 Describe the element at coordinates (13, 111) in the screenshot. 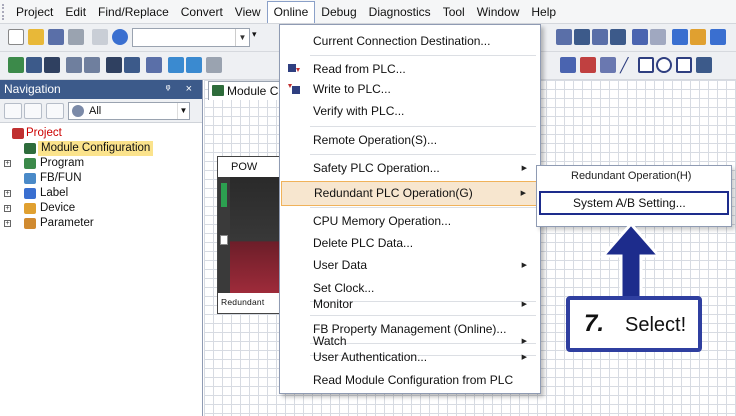

I see `view-tree-icon` at that location.